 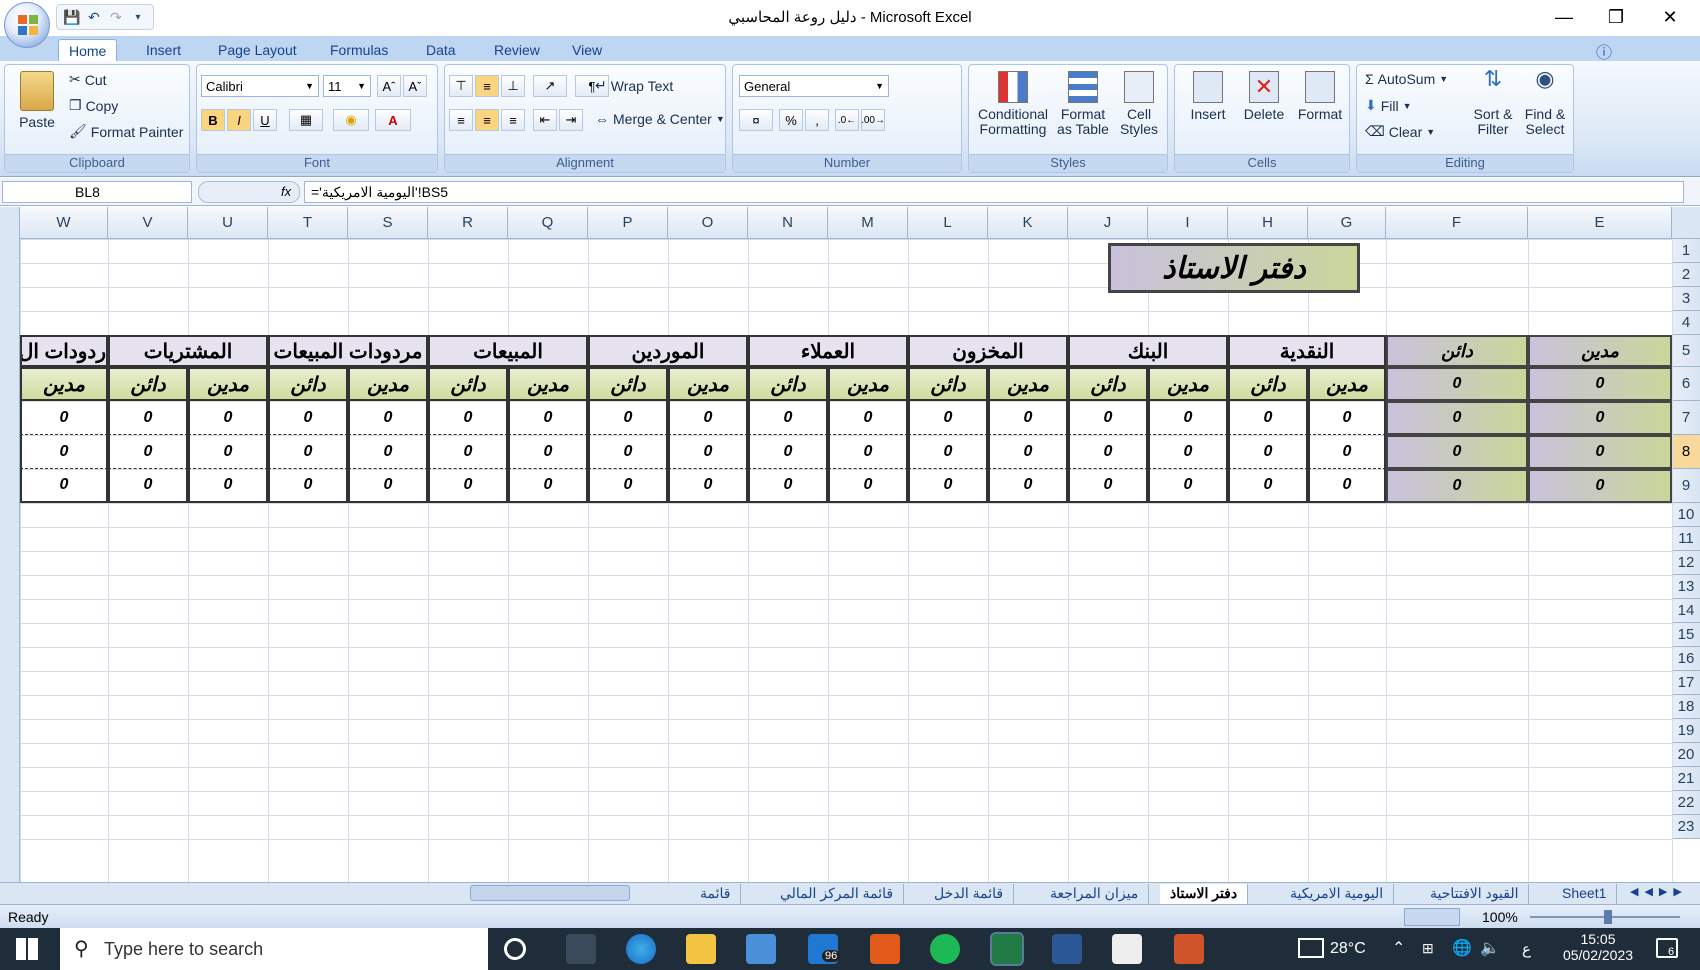 What do you see at coordinates (791, 120) in the screenshot?
I see `percent-button: %` at bounding box center [791, 120].